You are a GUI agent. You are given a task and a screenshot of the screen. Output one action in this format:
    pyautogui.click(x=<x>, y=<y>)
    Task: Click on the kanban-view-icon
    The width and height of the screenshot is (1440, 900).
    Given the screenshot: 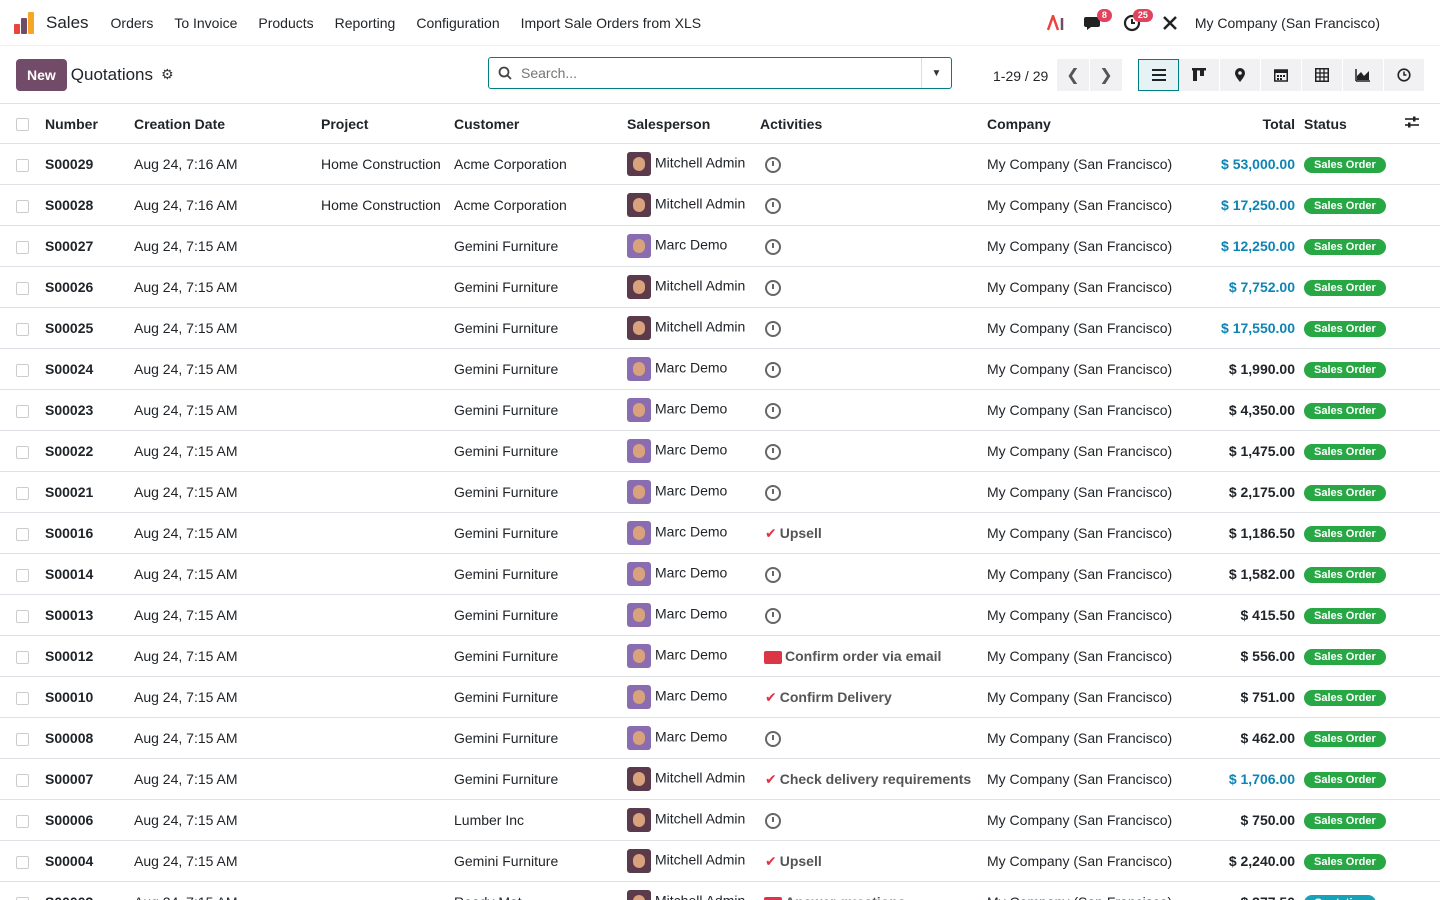 What is the action you would take?
    pyautogui.click(x=1199, y=75)
    